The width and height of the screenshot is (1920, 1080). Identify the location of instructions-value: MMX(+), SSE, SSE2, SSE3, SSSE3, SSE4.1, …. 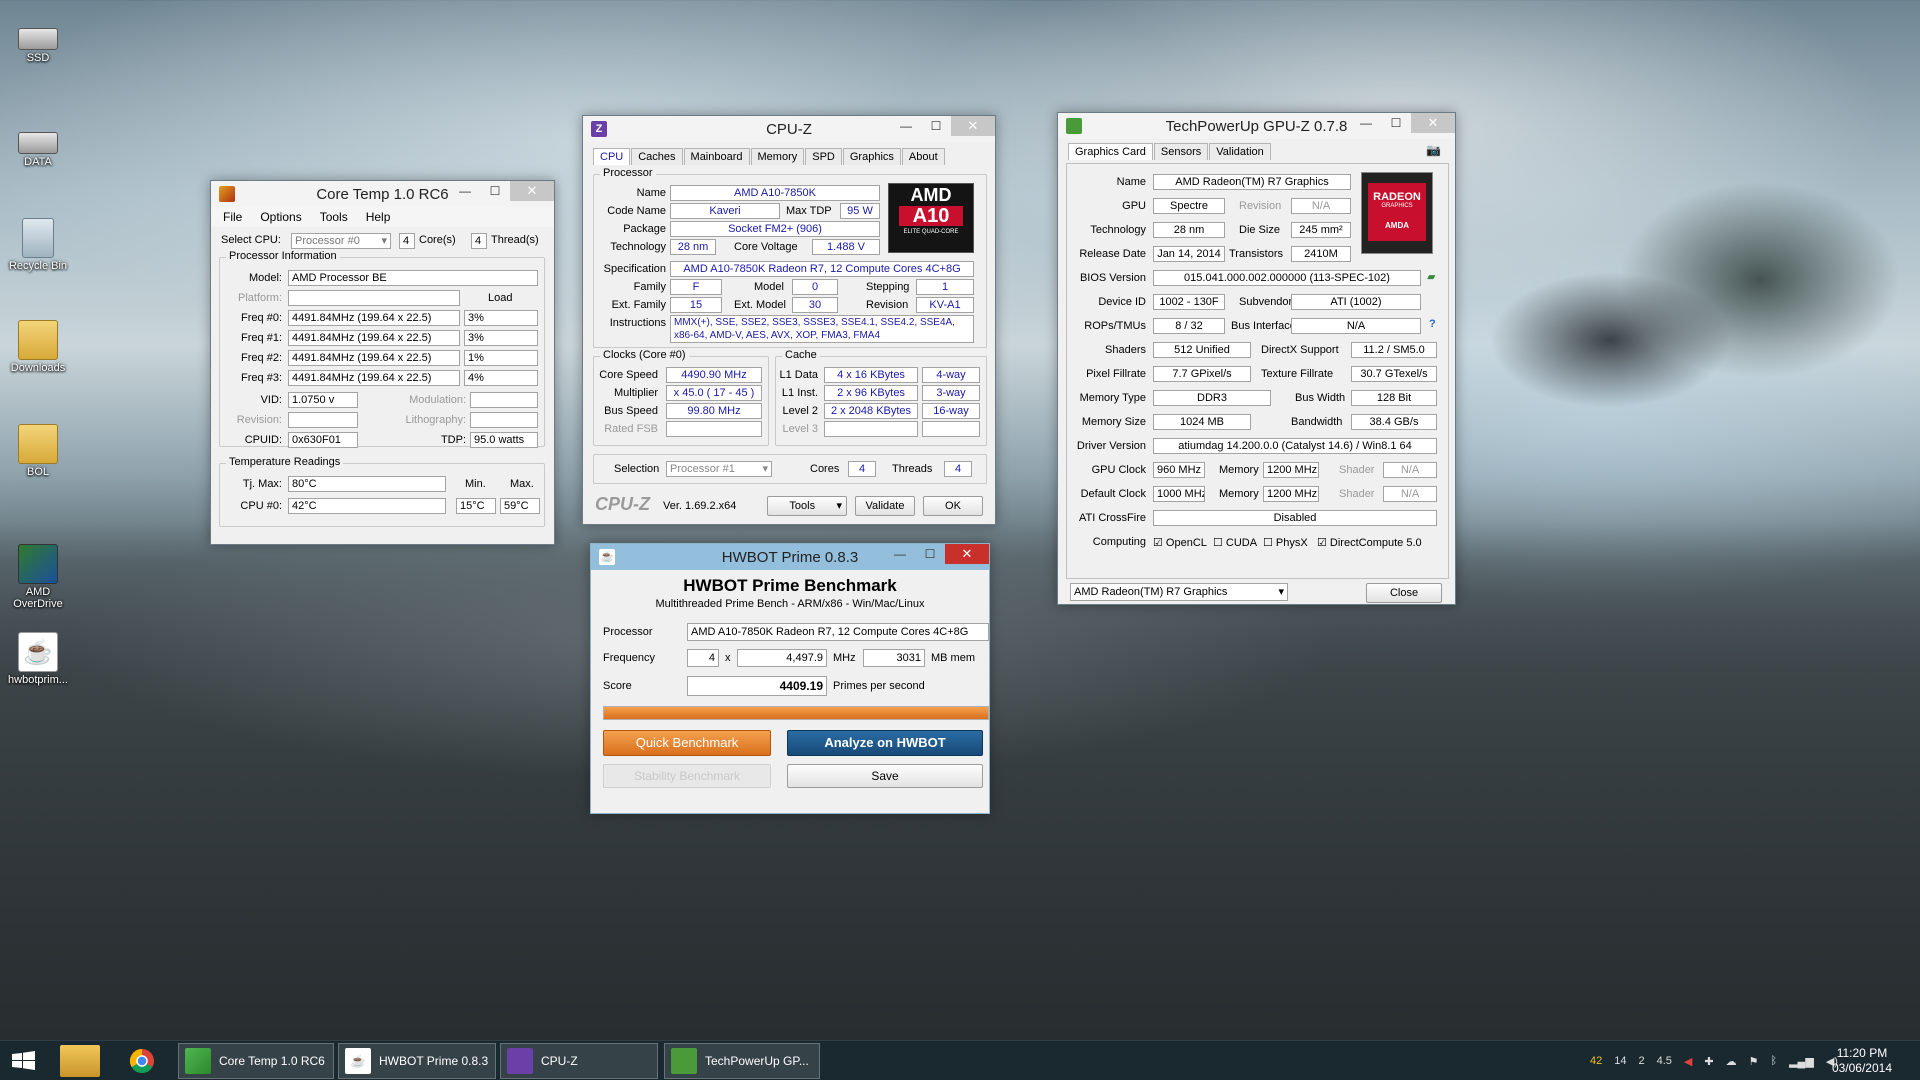
(822, 329).